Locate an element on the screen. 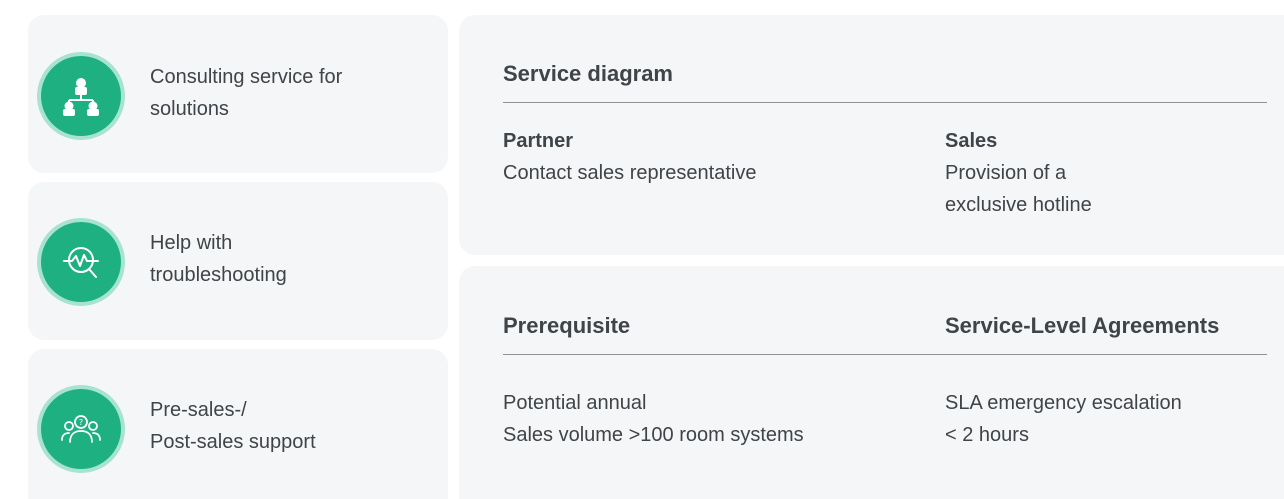 The width and height of the screenshot is (1284, 499). service-card-label: Pre-sales-/ Post-sales support is located at coordinates (233, 426).